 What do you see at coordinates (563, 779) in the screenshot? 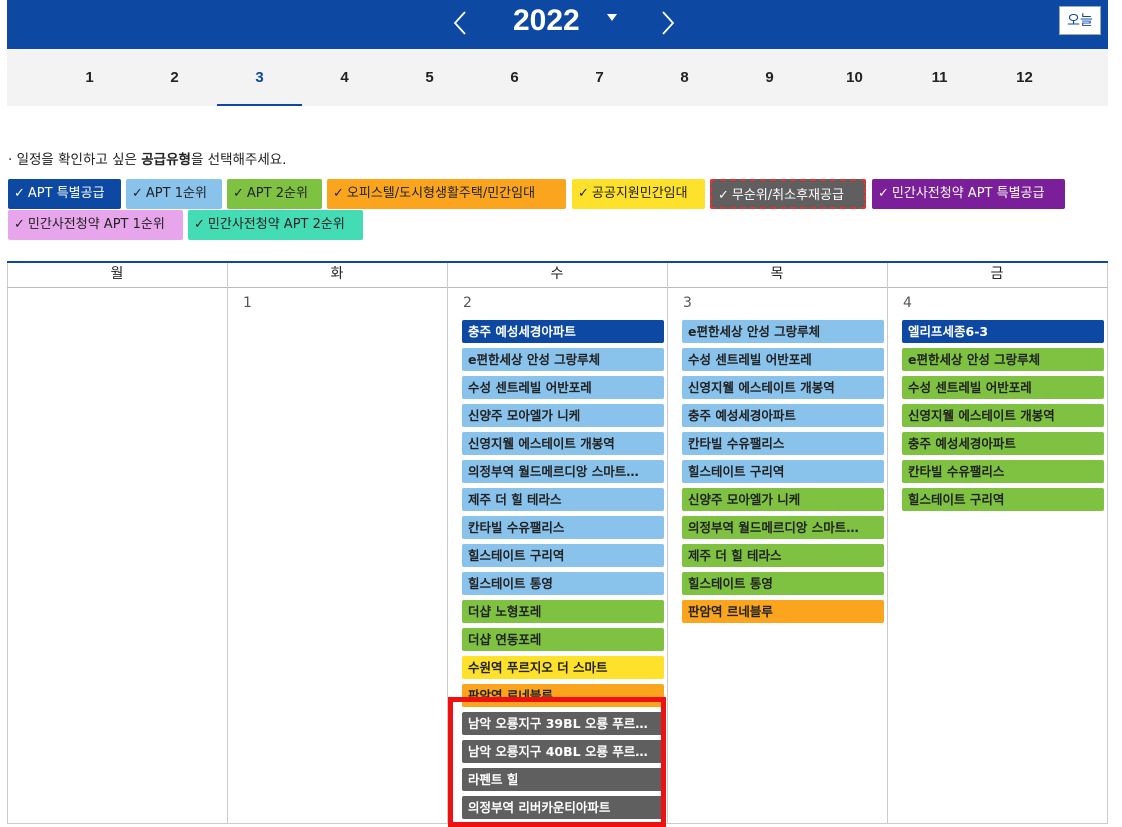
I see `calendar-event: 라펜트 힐` at bounding box center [563, 779].